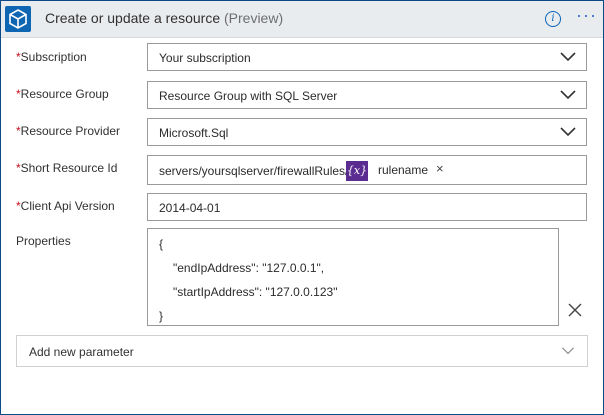  I want to click on card-title: Create or update a resource (Preview), so click(164, 18).